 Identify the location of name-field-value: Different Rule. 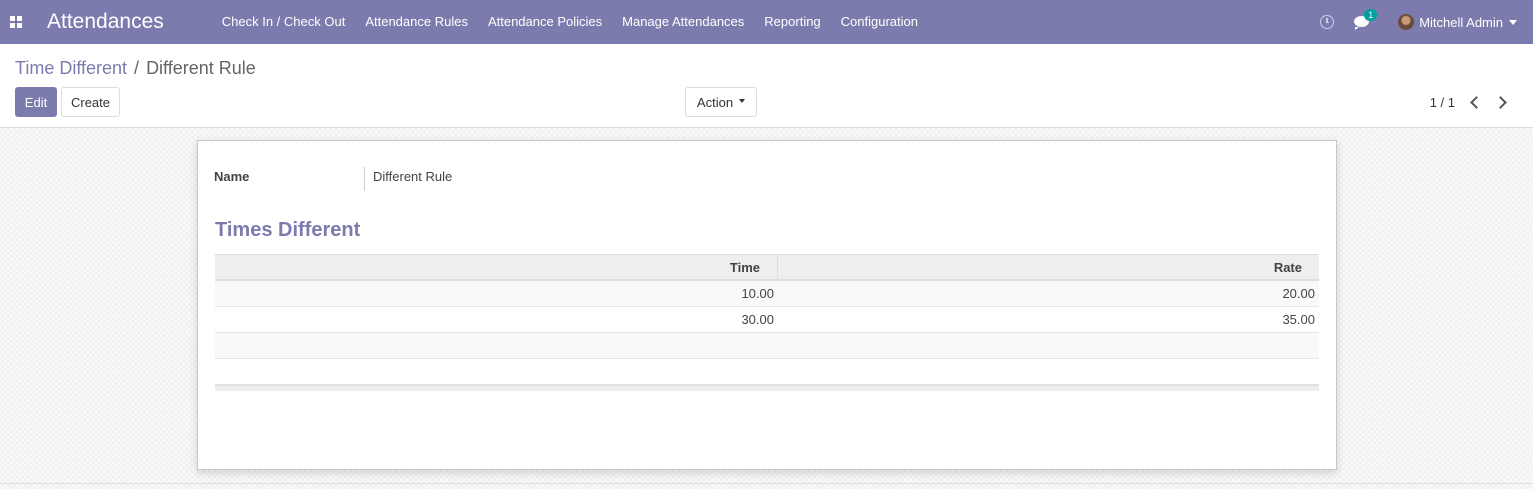
(413, 176).